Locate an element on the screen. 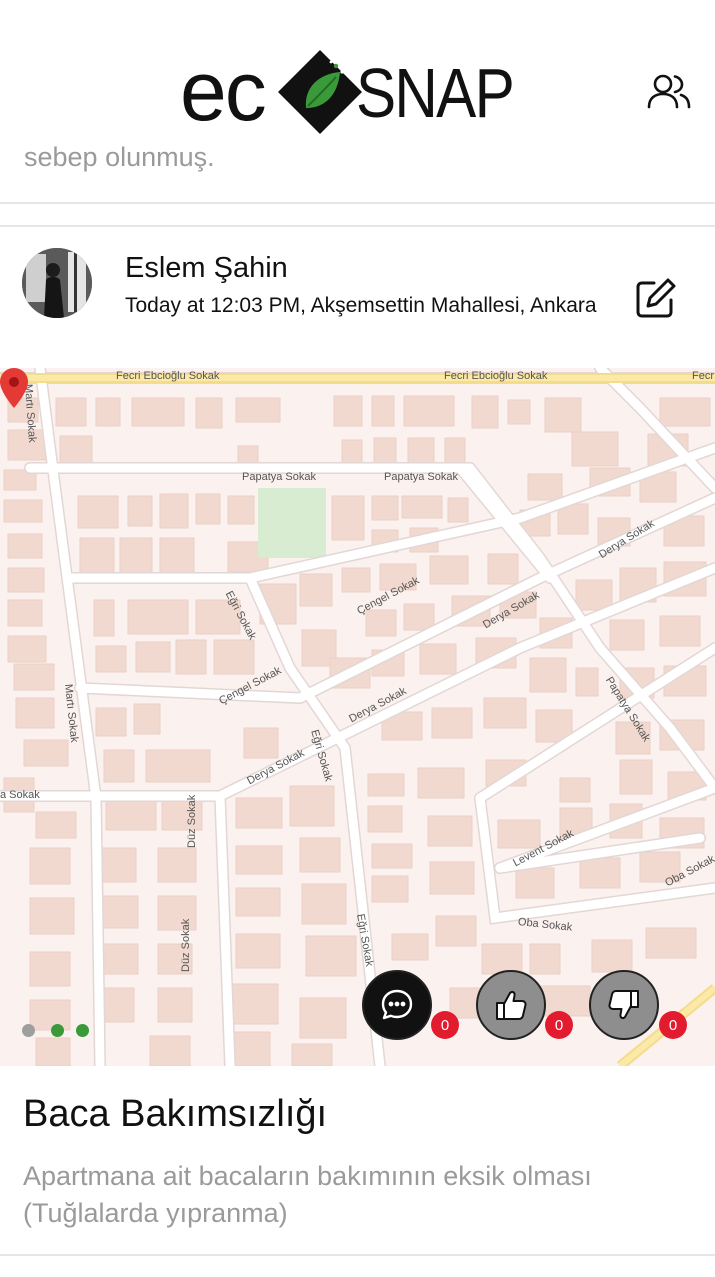 The height and width of the screenshot is (1277, 715). carousel-dot-active is located at coordinates (28, 1030).